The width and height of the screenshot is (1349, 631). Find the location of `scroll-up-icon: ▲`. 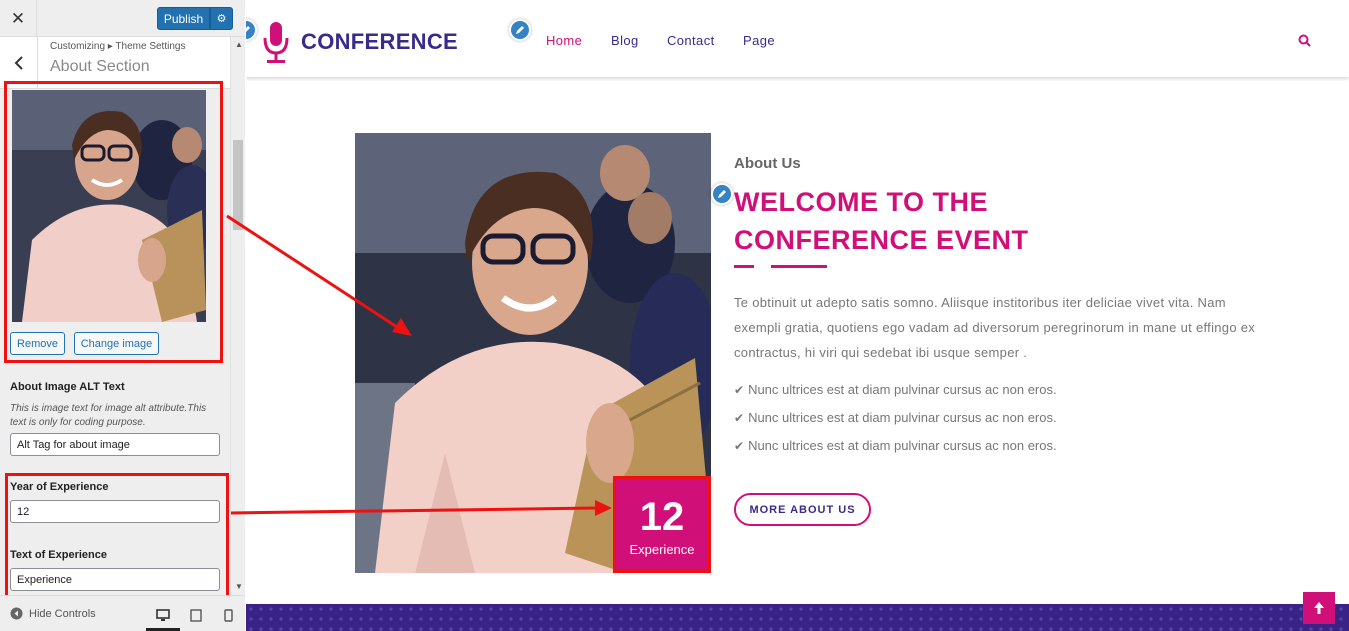

scroll-up-icon: ▲ is located at coordinates (239, 44).